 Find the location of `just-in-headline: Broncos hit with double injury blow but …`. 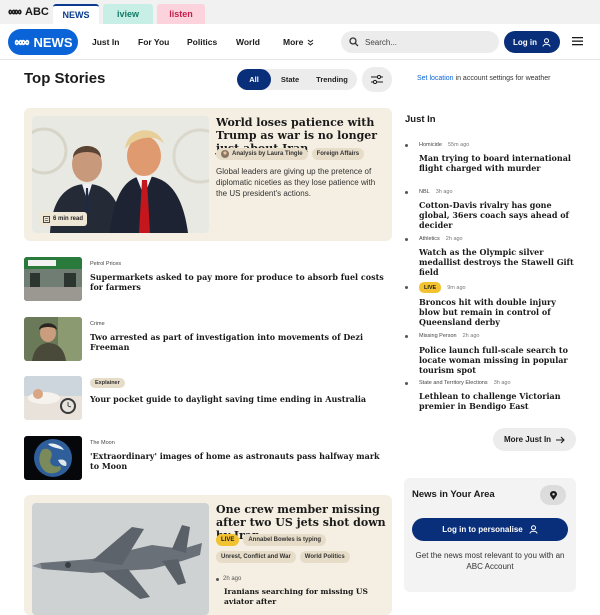

just-in-headline: Broncos hit with double injury blow but … is located at coordinates (499, 312).